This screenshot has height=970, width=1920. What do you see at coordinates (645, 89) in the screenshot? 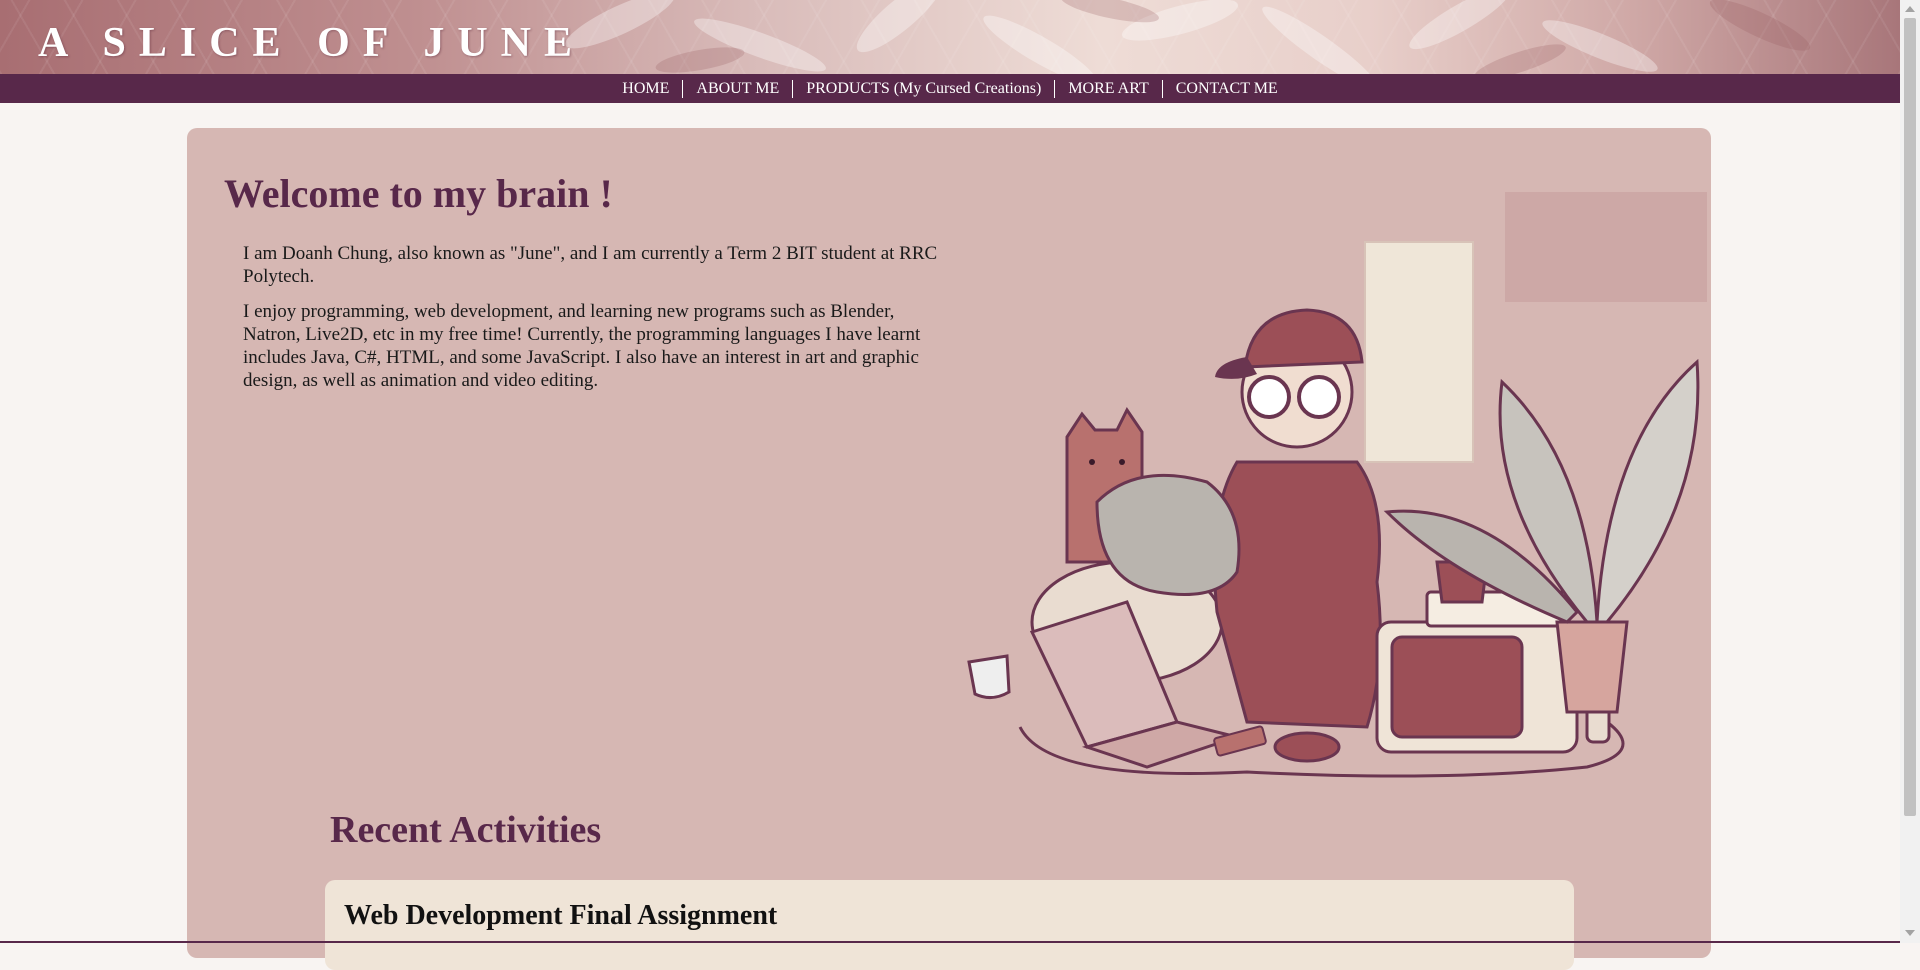
I see `nav-item-home: HOME` at bounding box center [645, 89].